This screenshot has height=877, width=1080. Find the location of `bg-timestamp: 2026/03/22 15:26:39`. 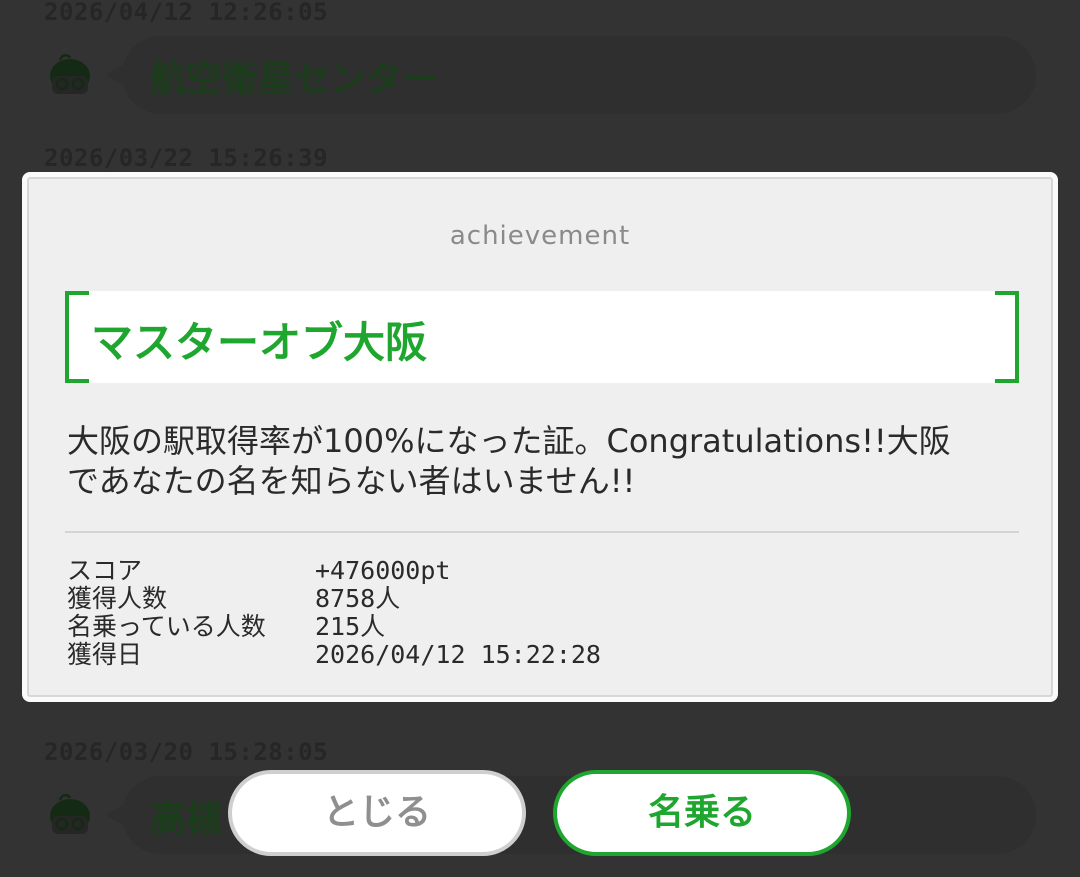

bg-timestamp: 2026/03/22 15:26:39 is located at coordinates (186, 158).